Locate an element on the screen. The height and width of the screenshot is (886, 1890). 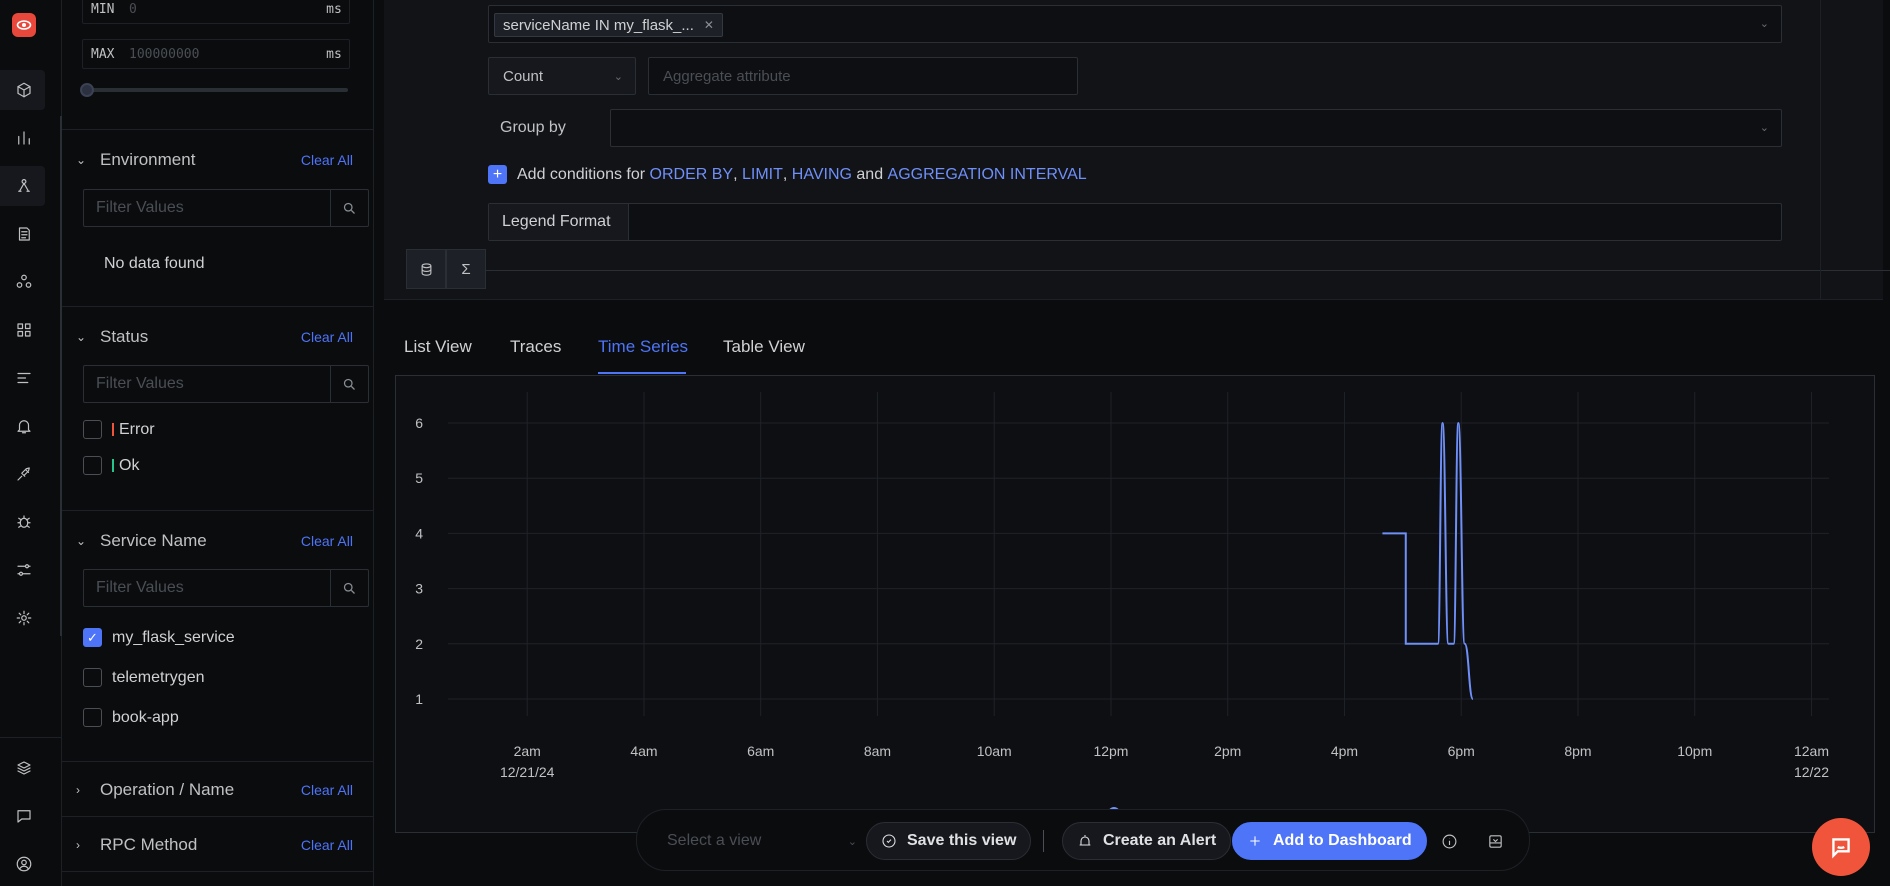
tab-list-view: List View is located at coordinates (438, 347).